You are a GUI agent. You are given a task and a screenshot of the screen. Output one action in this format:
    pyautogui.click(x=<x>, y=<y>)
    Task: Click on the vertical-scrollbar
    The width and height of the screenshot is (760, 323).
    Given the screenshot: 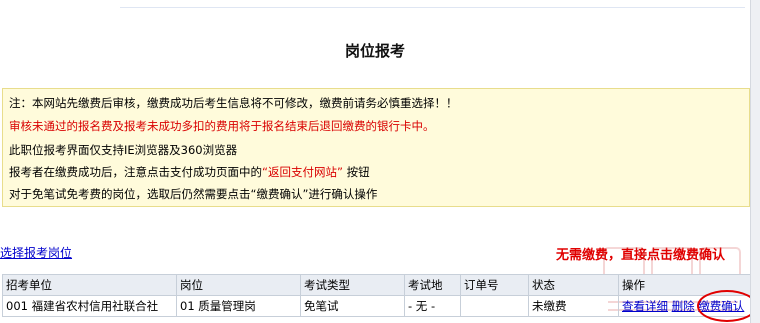 What is the action you would take?
    pyautogui.click(x=755, y=161)
    